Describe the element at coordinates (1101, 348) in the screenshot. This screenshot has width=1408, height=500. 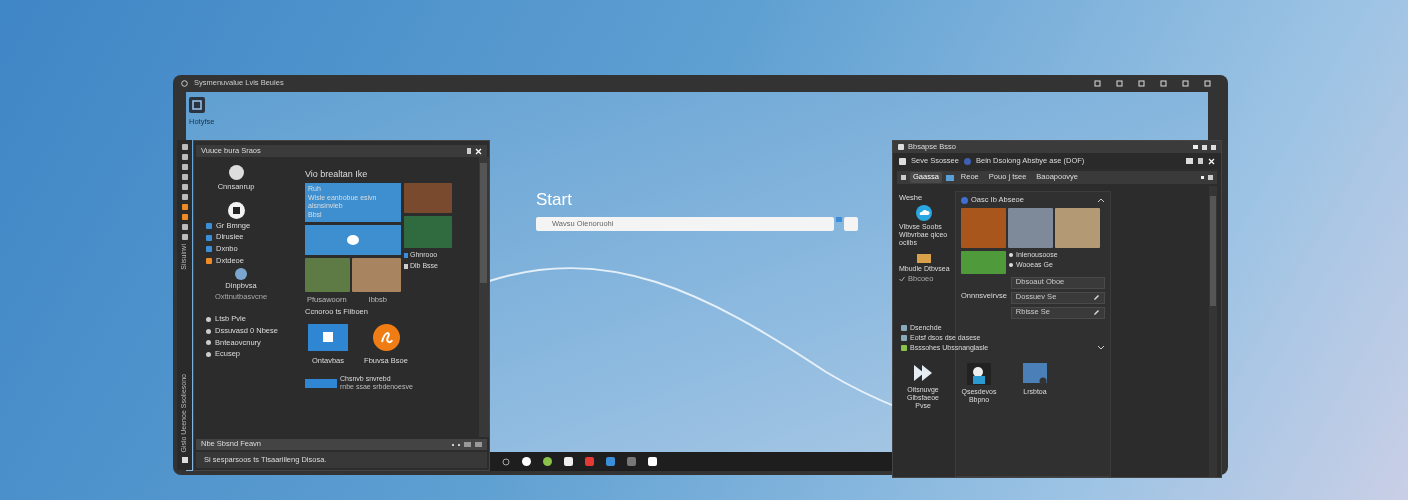
I see `expand-icon` at that location.